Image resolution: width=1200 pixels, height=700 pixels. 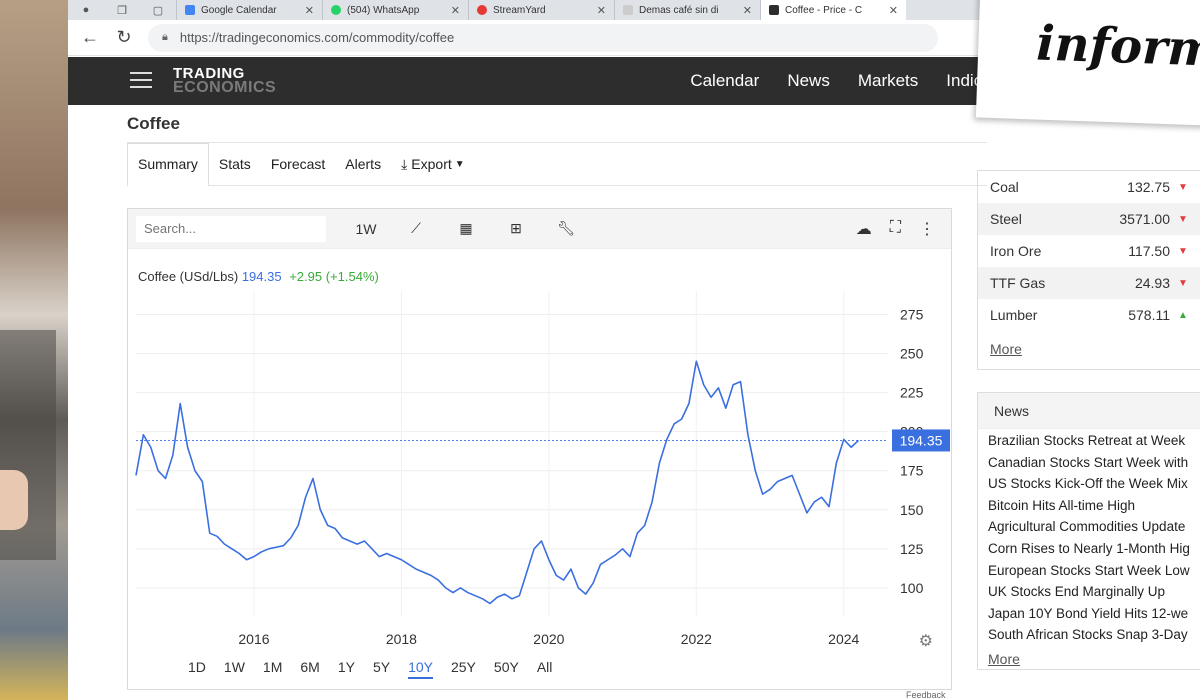 What do you see at coordinates (843, 639) in the screenshot?
I see `x-tick-label: 2024` at bounding box center [843, 639].